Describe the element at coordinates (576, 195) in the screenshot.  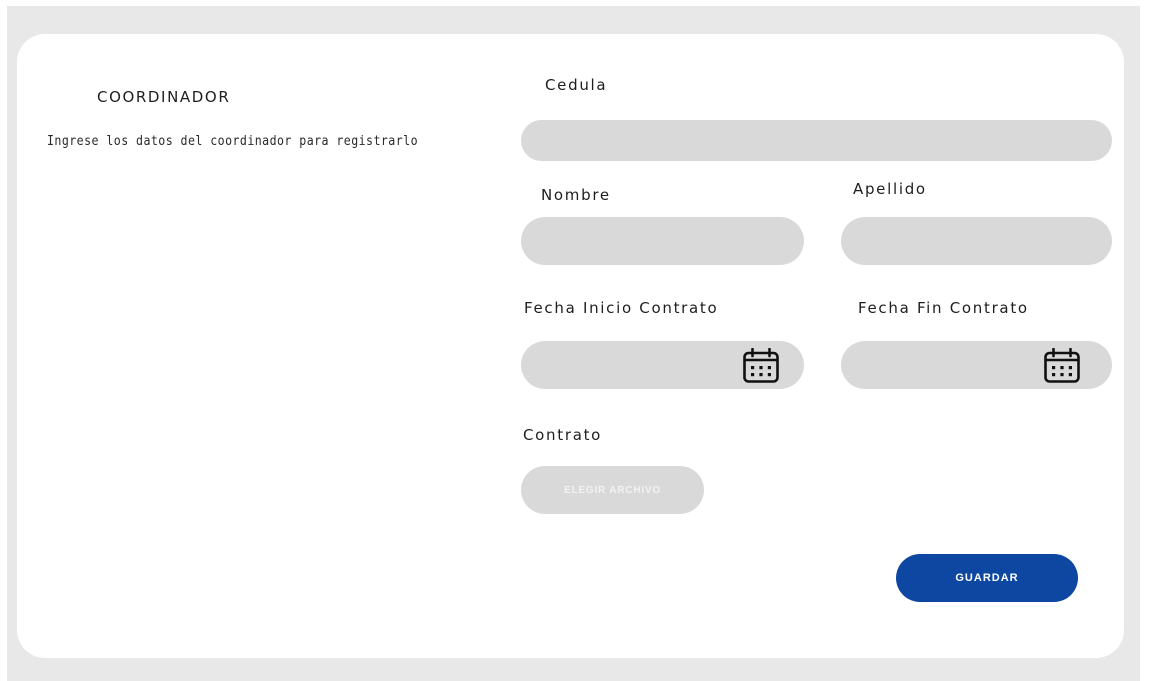
I see `nombre-label: Nombre` at that location.